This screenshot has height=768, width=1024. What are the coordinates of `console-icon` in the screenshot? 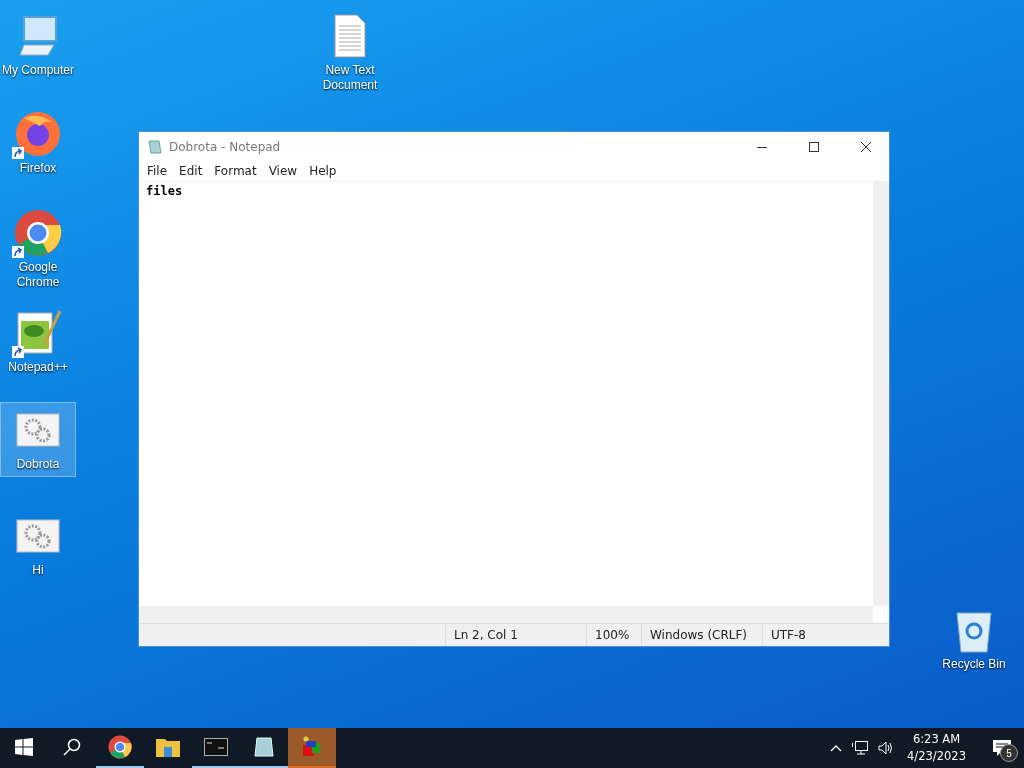 It's located at (216, 747).